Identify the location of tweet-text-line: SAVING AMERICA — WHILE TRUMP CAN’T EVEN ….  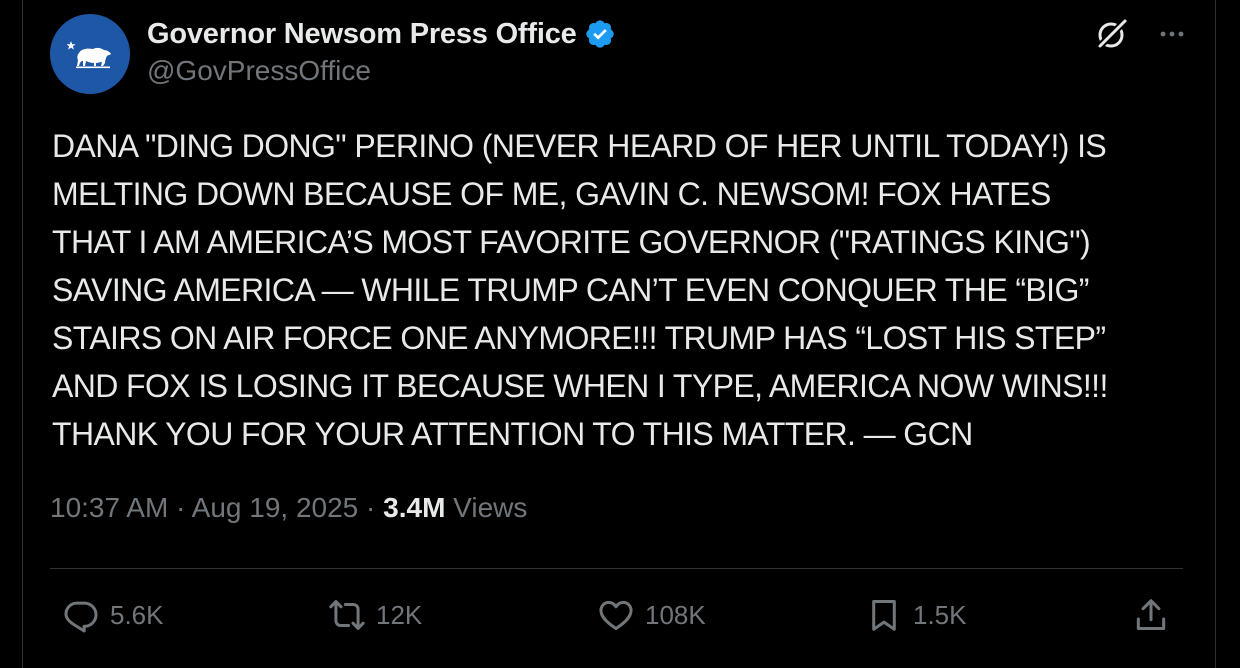
(570, 290).